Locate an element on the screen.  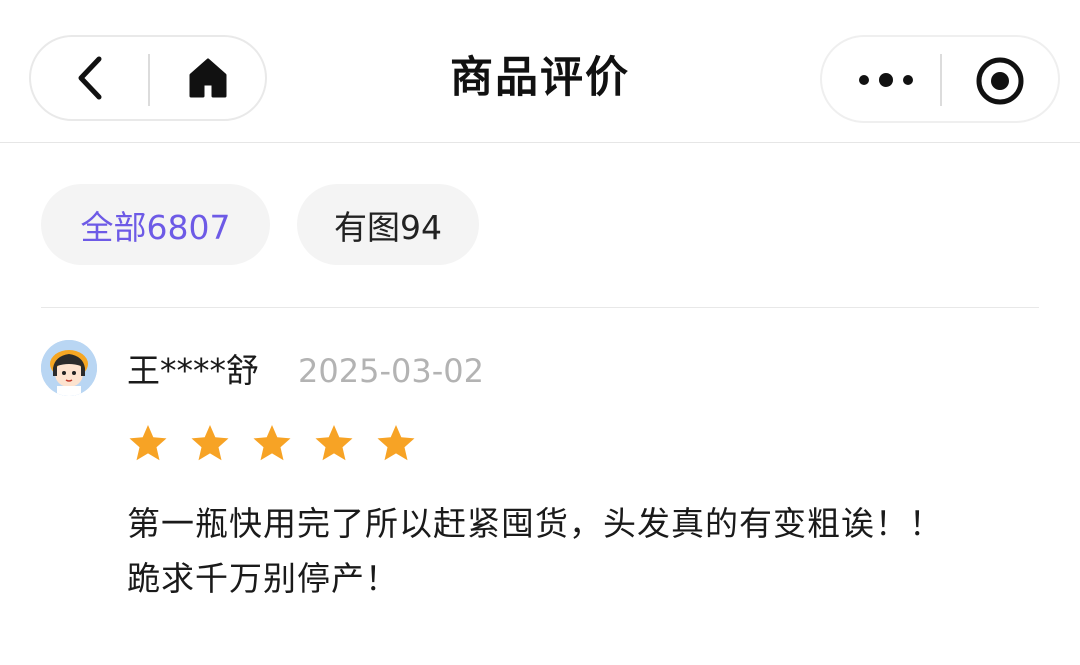
cartoon-girl-avatar is located at coordinates (69, 368).